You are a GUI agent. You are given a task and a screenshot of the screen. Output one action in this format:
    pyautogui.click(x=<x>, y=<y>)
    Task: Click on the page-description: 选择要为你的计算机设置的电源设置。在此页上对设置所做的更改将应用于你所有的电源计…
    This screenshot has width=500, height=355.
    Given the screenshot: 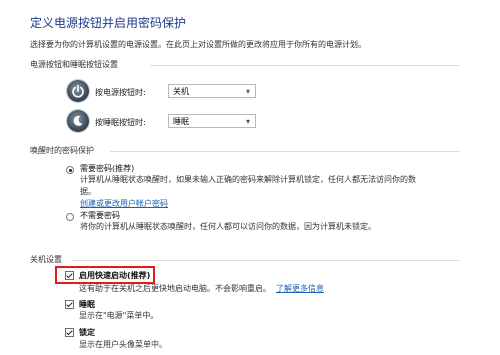 What is the action you would take?
    pyautogui.click(x=198, y=44)
    